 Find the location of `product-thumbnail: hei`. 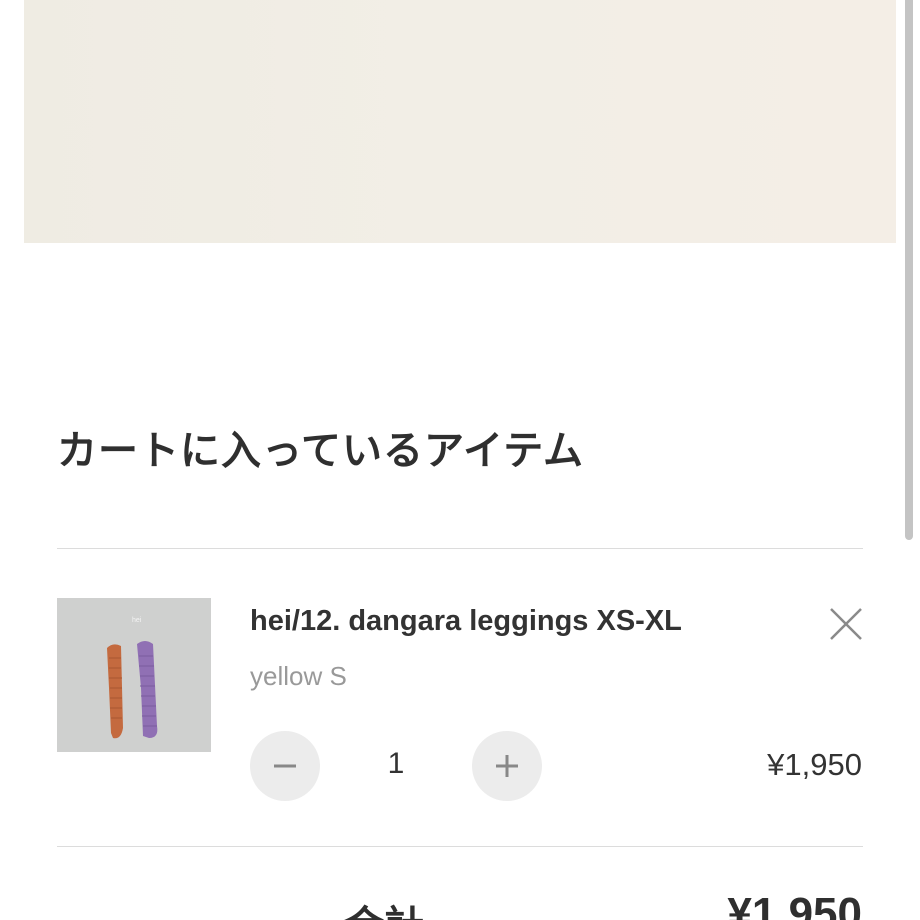

product-thumbnail: hei is located at coordinates (134, 675).